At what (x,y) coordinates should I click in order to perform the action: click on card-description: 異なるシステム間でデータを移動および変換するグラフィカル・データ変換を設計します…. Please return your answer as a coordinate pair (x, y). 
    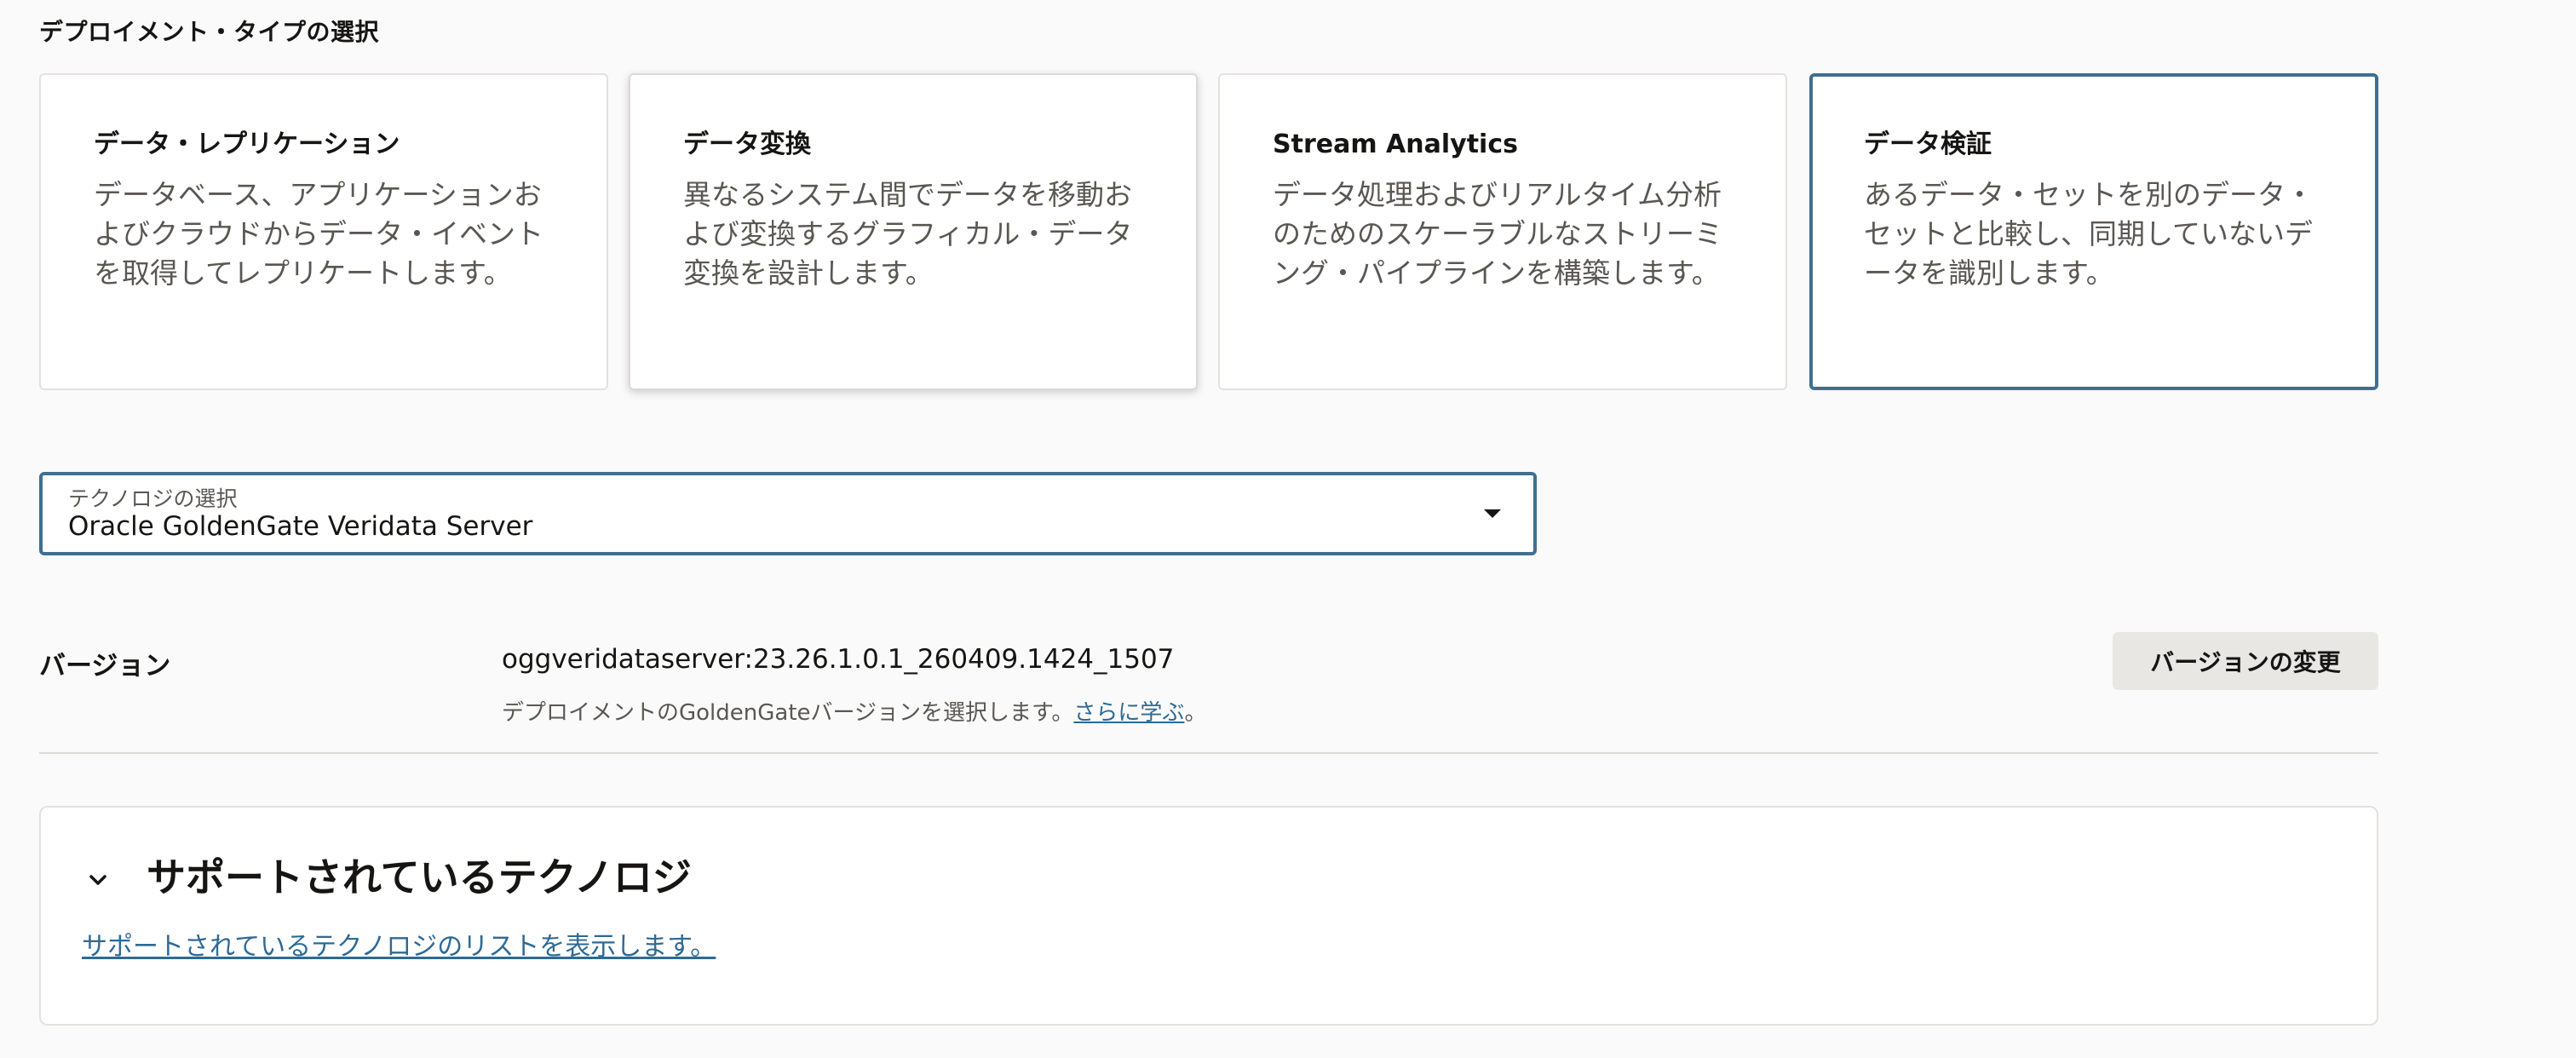
    Looking at the image, I should click on (908, 234).